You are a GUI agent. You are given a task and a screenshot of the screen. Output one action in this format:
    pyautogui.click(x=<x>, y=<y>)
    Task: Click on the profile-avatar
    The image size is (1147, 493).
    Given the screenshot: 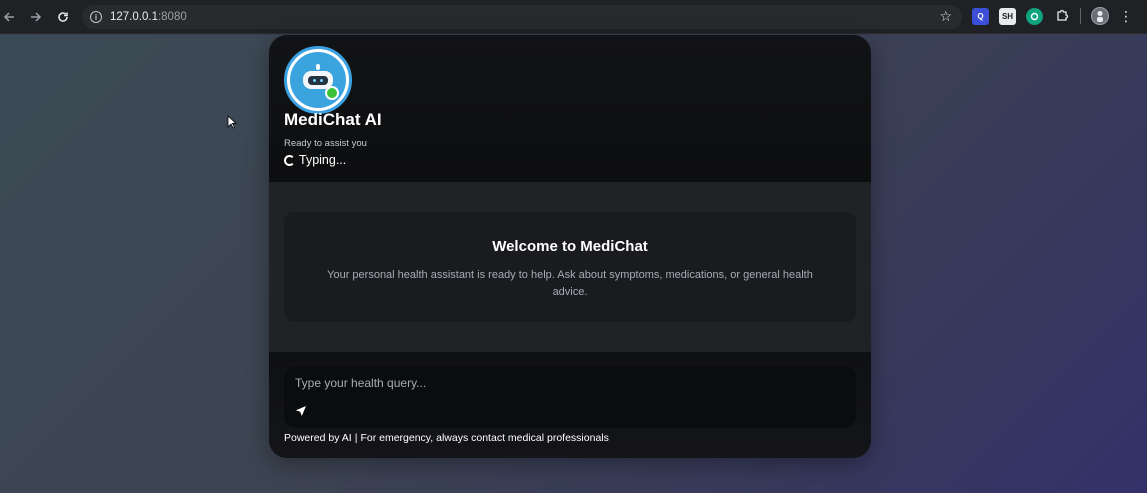 What is the action you would take?
    pyautogui.click(x=1100, y=16)
    